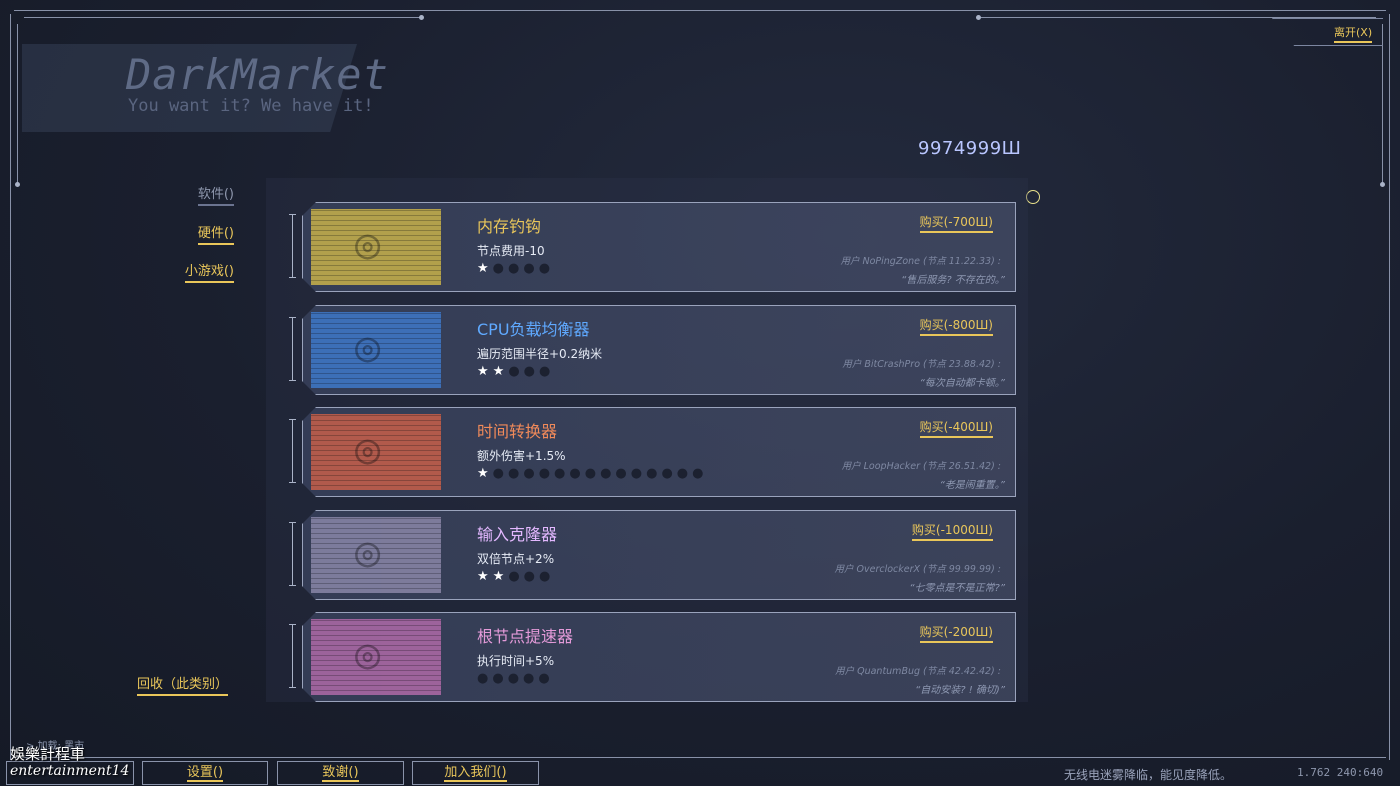  I want to click on item-rating: ★★●●●, so click(515, 576).